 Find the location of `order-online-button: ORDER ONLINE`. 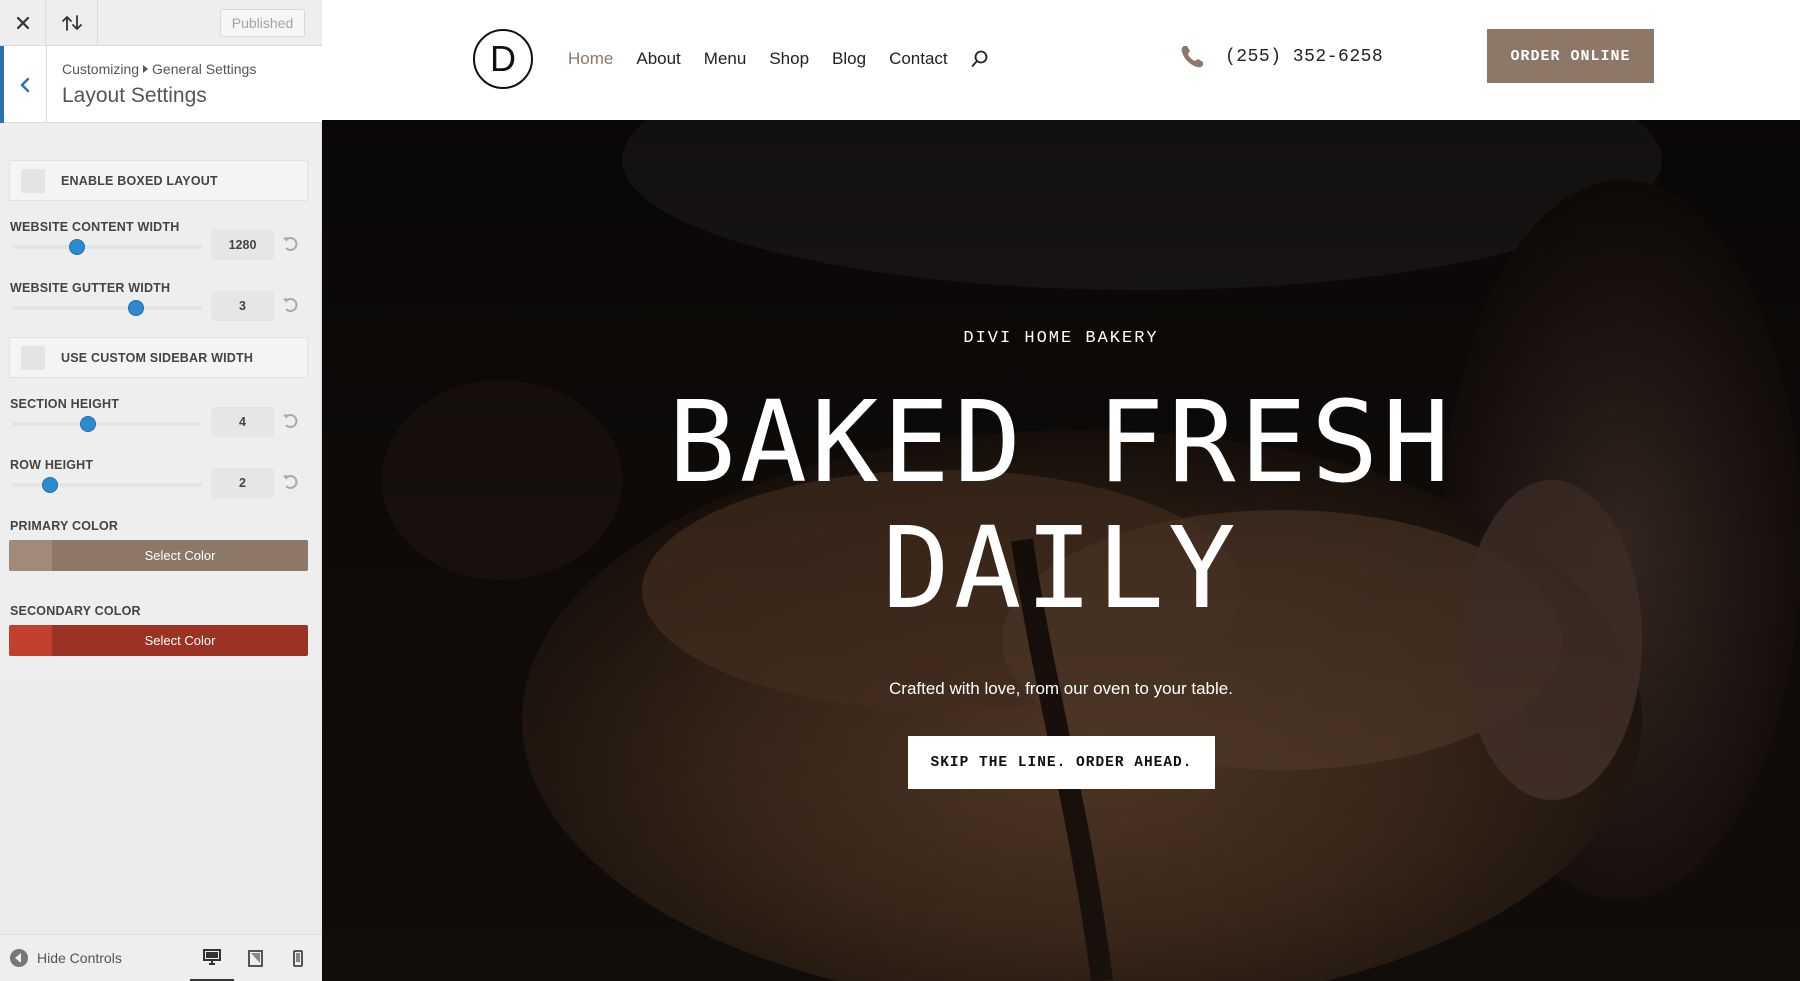

order-online-button: ORDER ONLINE is located at coordinates (1570, 56).